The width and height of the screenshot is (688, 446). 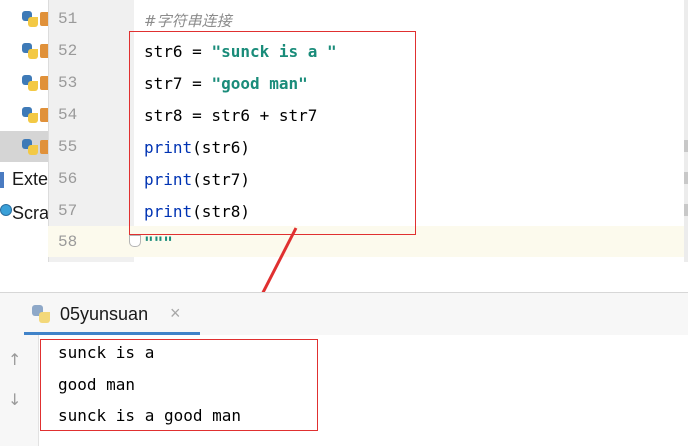 What do you see at coordinates (68, 115) in the screenshot?
I see `line-number: 54` at bounding box center [68, 115].